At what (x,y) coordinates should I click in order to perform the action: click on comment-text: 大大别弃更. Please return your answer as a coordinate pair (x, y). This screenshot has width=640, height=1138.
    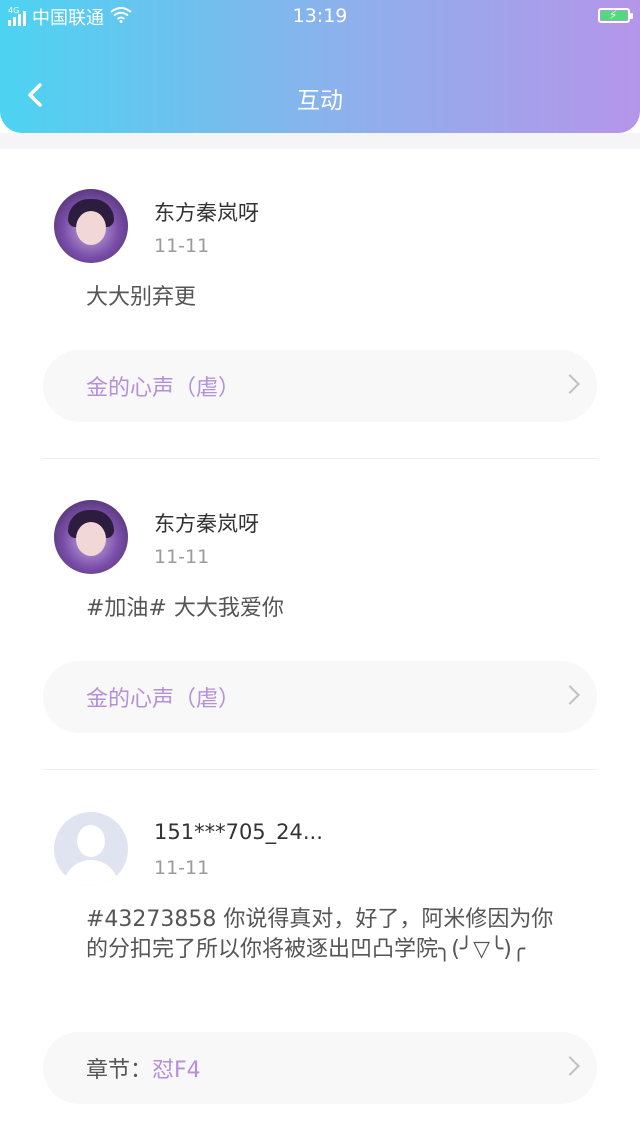
    Looking at the image, I should click on (141, 297).